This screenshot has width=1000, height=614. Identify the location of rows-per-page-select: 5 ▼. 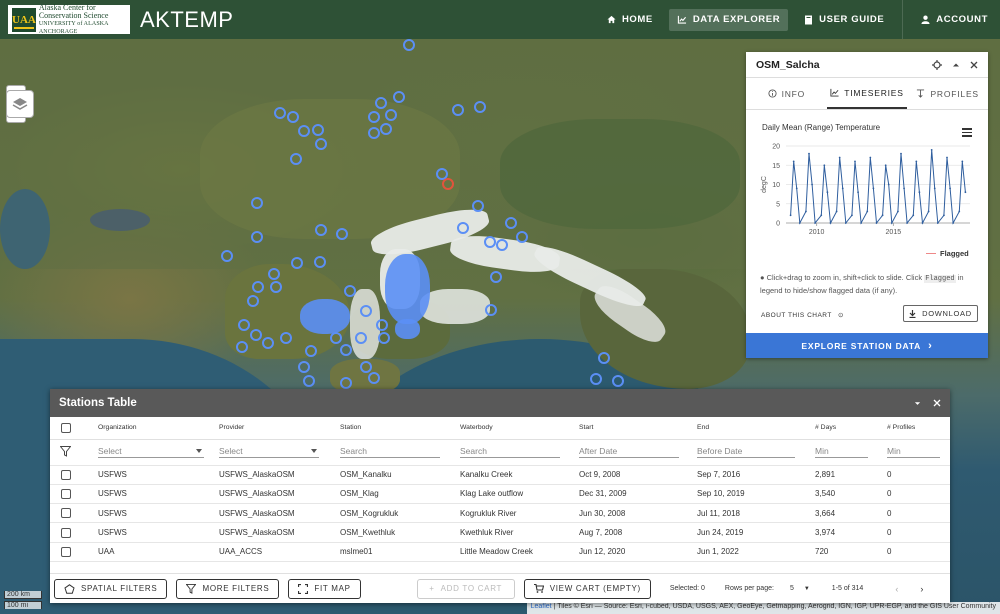
(800, 588).